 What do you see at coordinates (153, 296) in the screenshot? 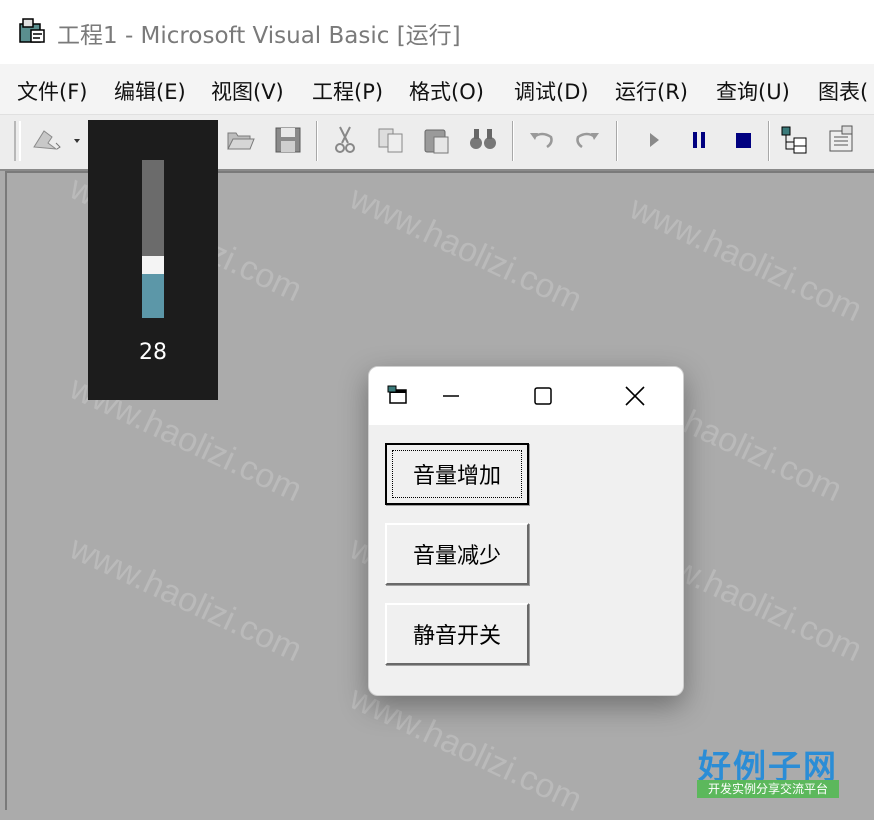
I see `volume-level-fill` at bounding box center [153, 296].